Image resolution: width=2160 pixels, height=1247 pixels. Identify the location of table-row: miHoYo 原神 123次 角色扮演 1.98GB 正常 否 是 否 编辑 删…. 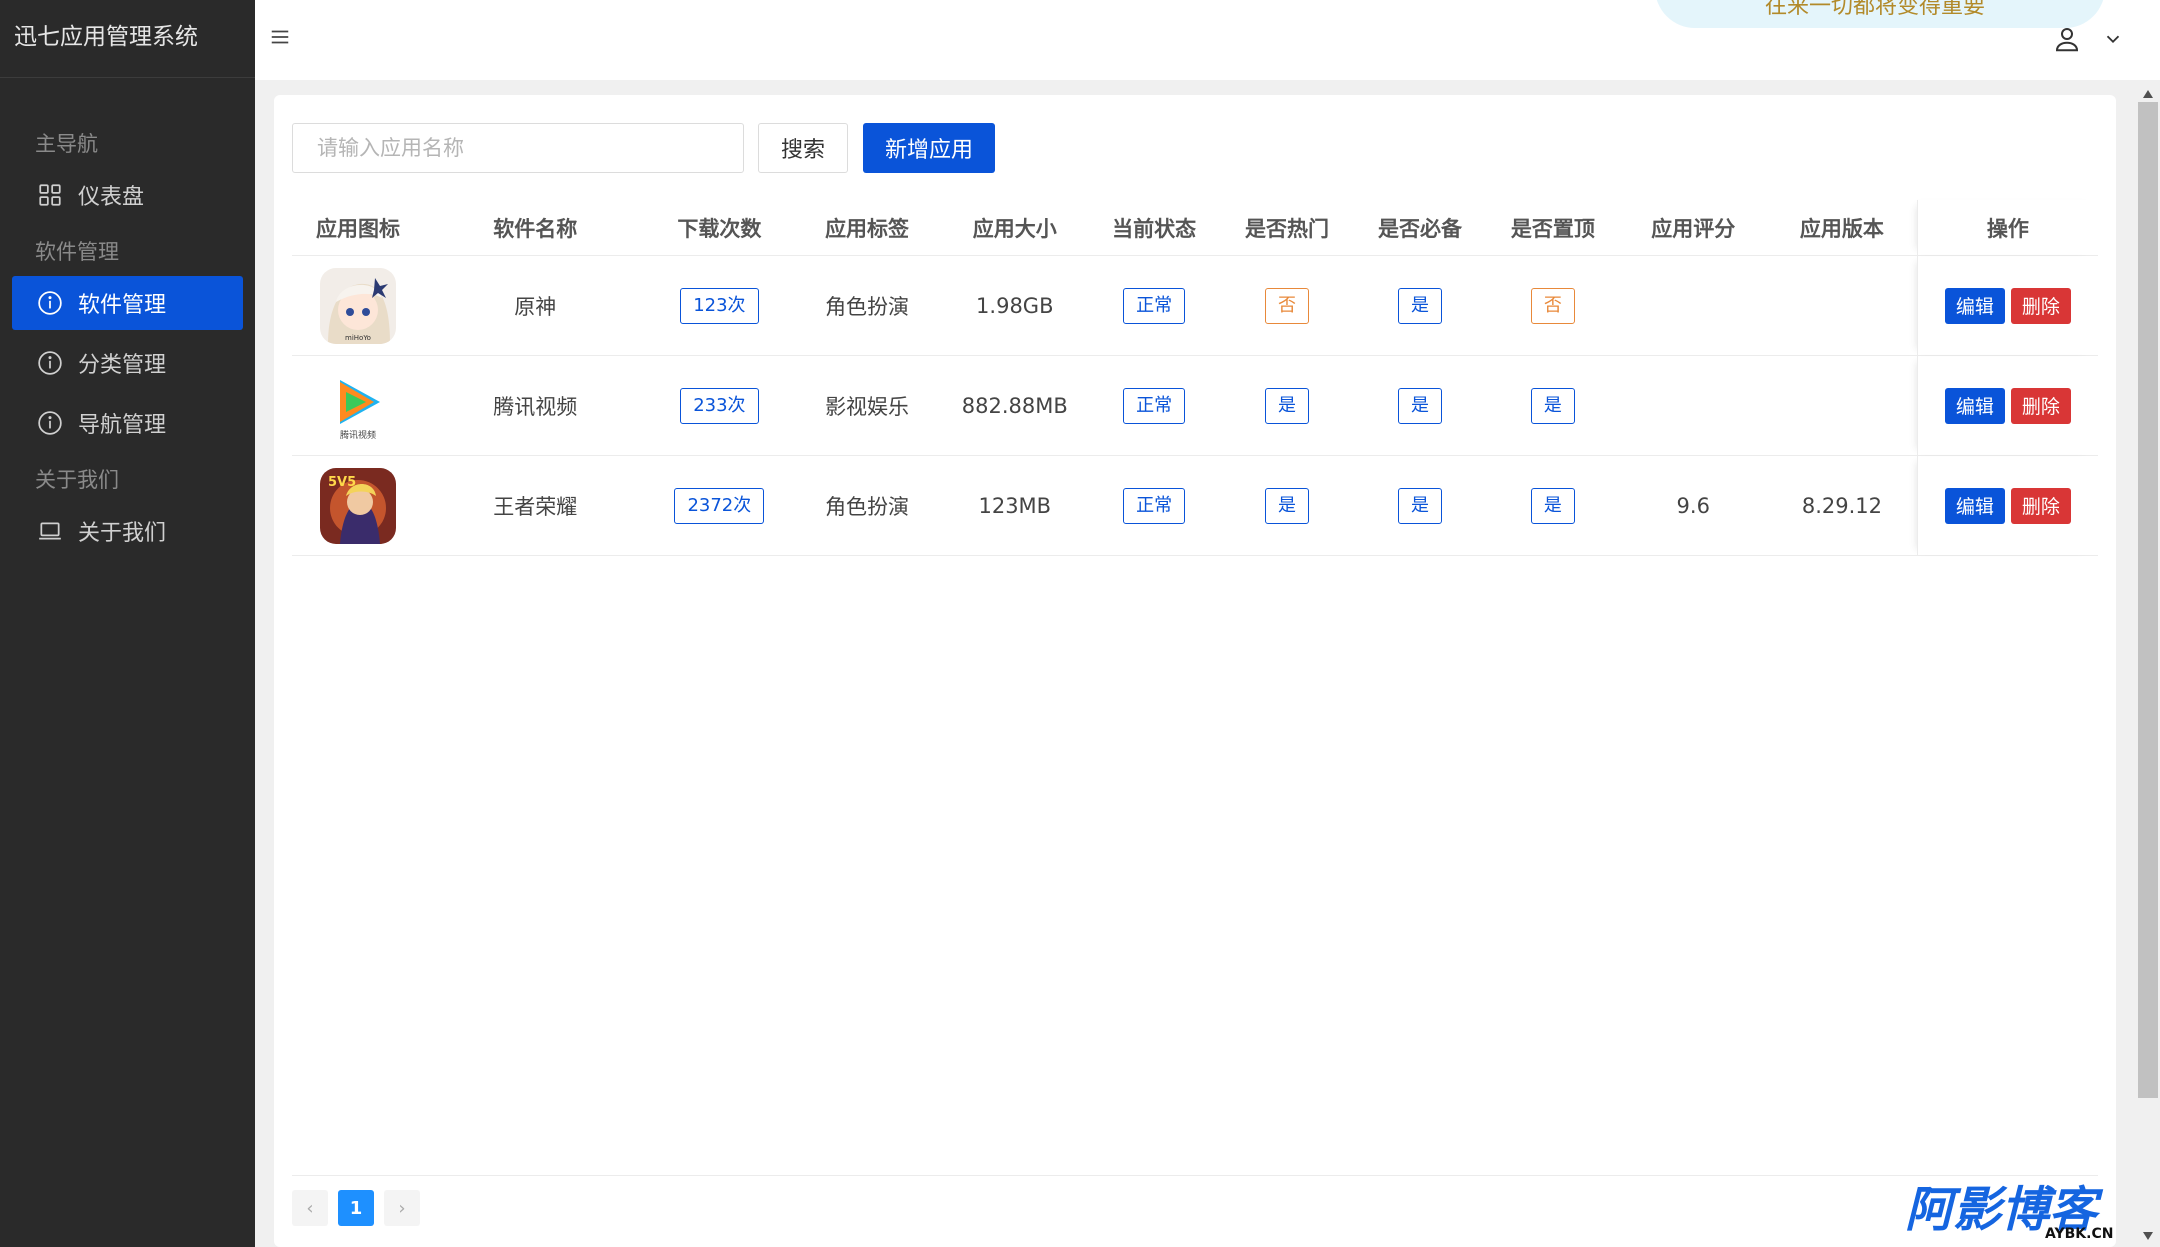
(1195, 306).